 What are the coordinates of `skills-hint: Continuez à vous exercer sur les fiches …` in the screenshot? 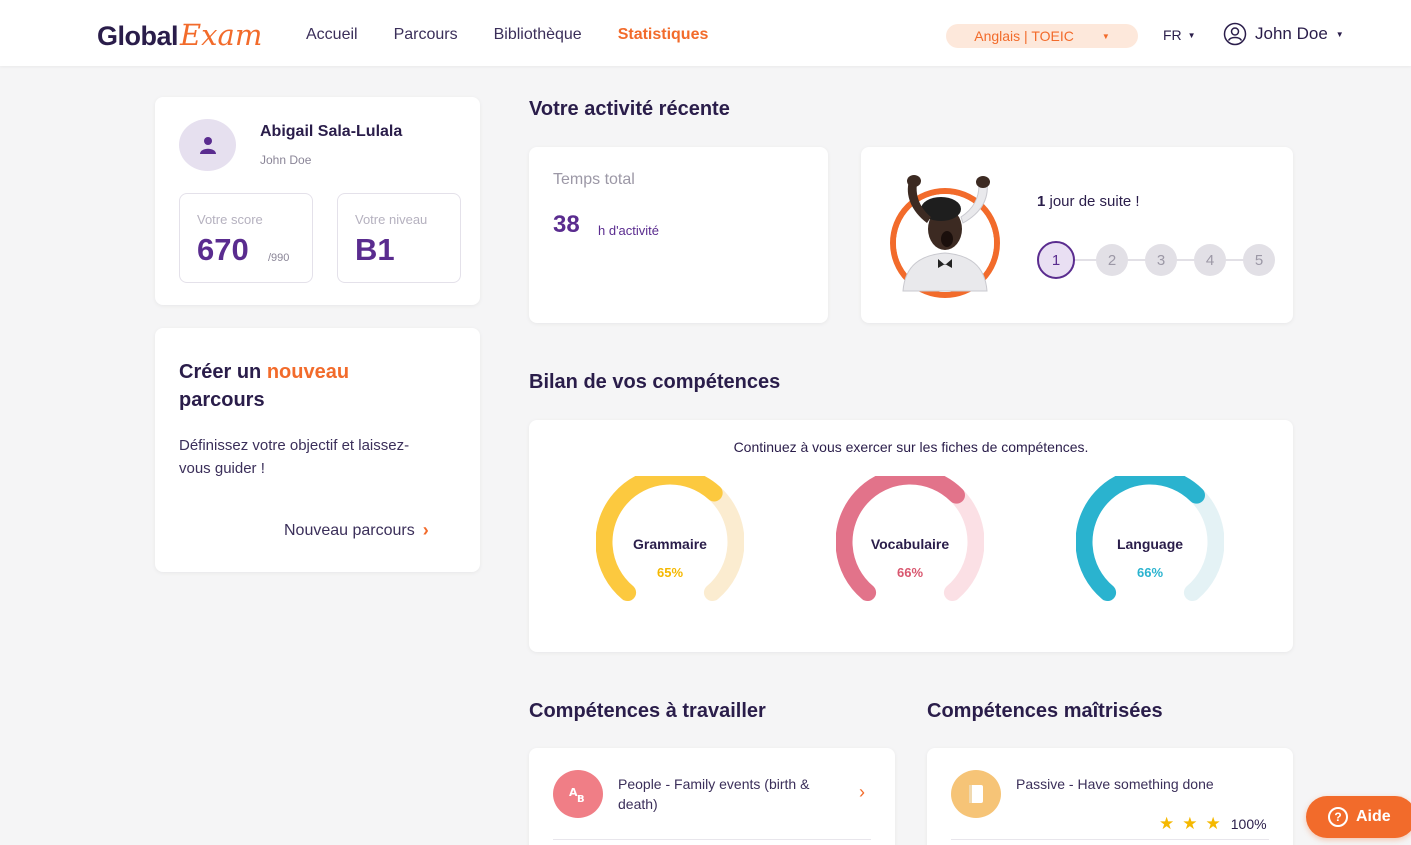 It's located at (911, 447).